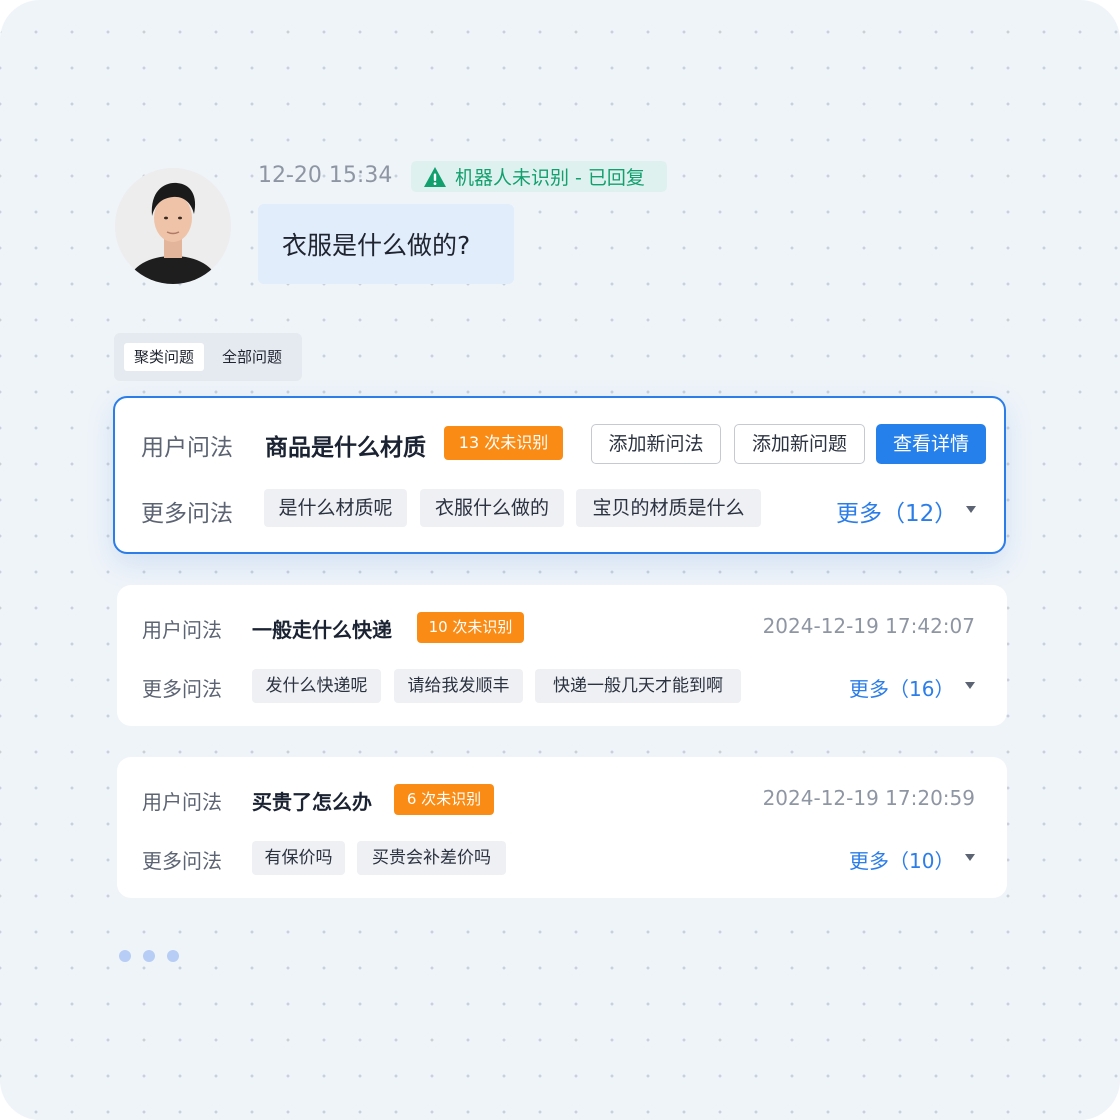 Image resolution: width=1120 pixels, height=1120 pixels. What do you see at coordinates (656, 444) in the screenshot?
I see `add-phrasing-button: 添加新问法` at bounding box center [656, 444].